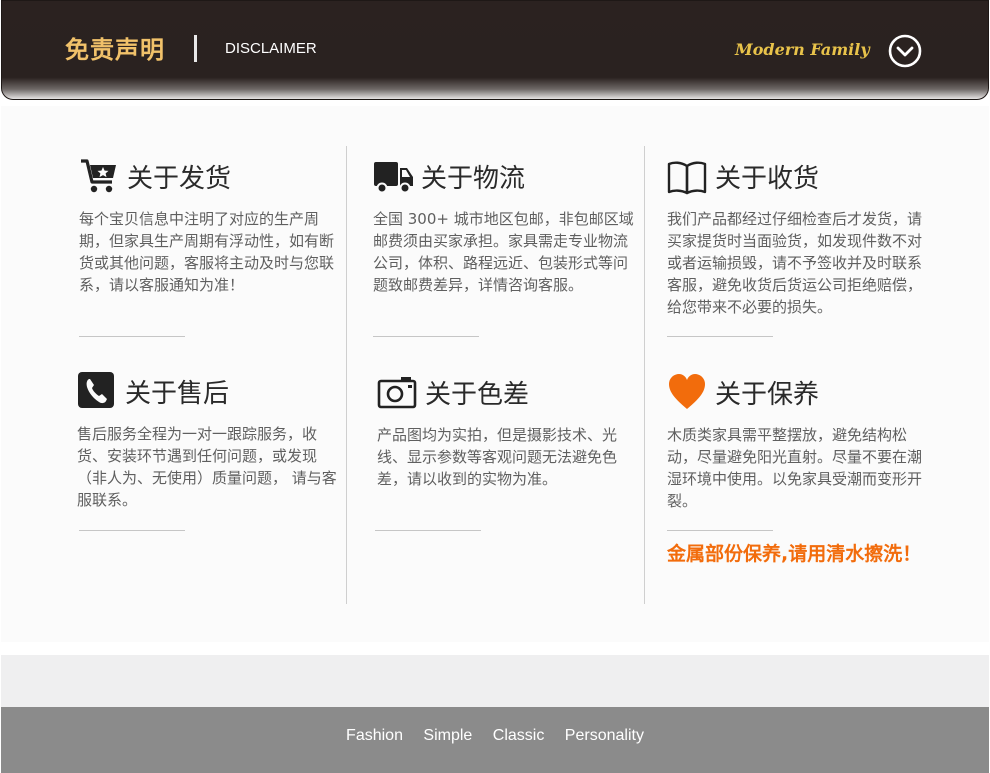 The image size is (990, 773). I want to click on footer-links: Fashion Simple Classic Personality, so click(495, 736).